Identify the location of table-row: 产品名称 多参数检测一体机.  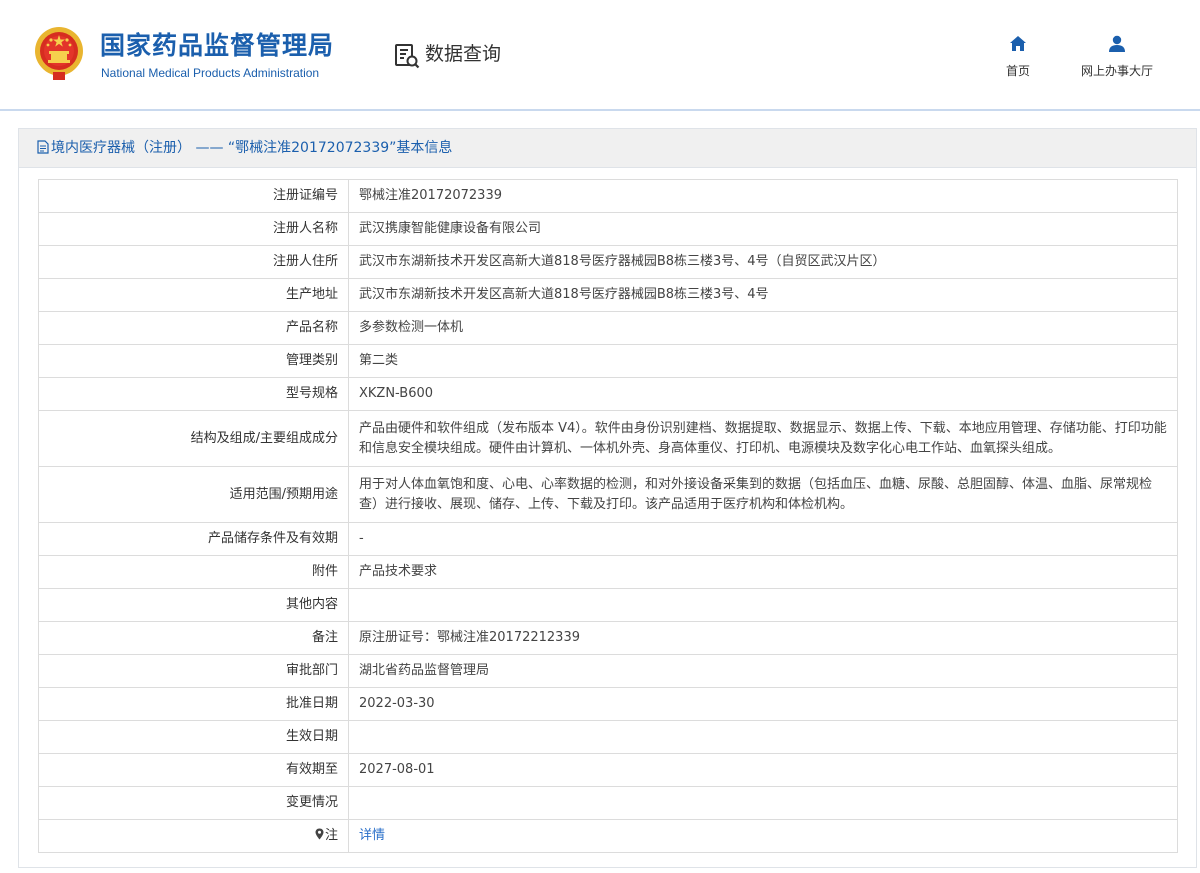
(608, 328).